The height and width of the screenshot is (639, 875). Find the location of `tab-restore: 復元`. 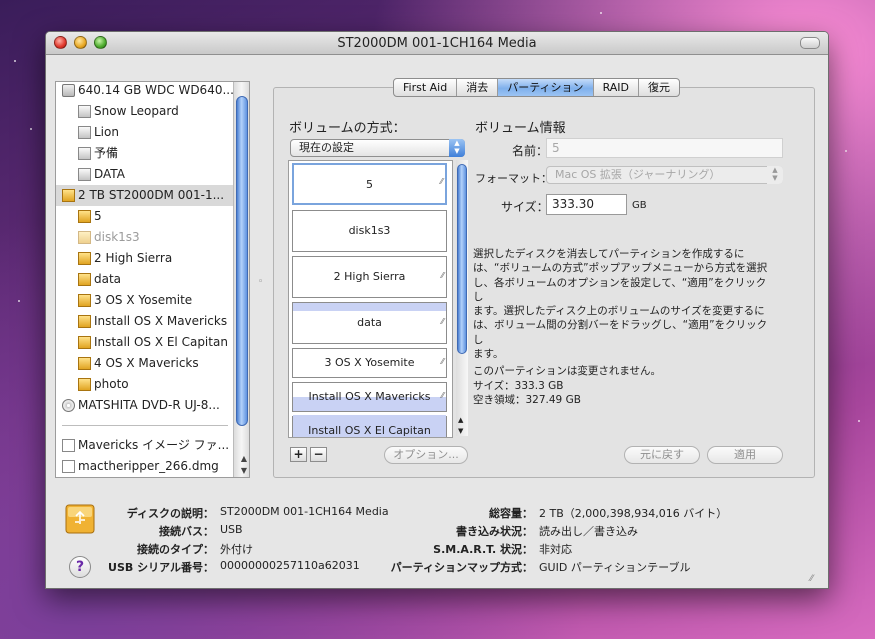

tab-restore: 復元 is located at coordinates (659, 87).